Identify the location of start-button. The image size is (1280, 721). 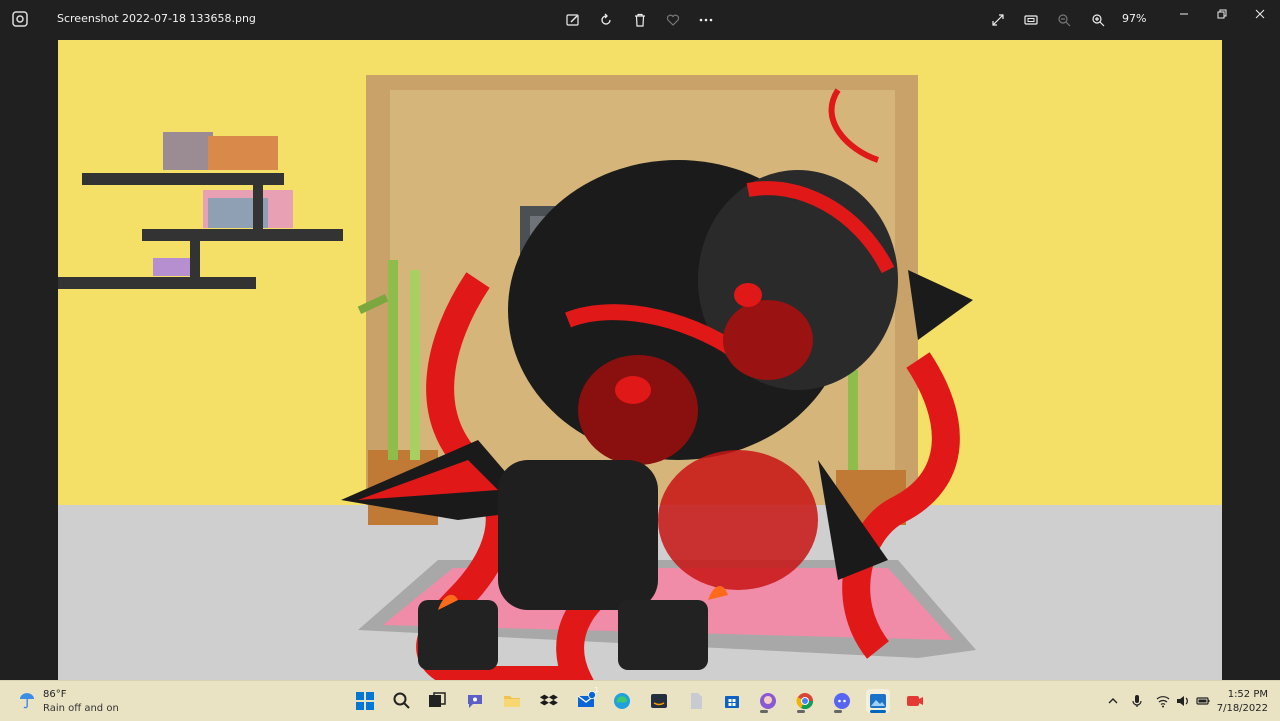
(365, 701).